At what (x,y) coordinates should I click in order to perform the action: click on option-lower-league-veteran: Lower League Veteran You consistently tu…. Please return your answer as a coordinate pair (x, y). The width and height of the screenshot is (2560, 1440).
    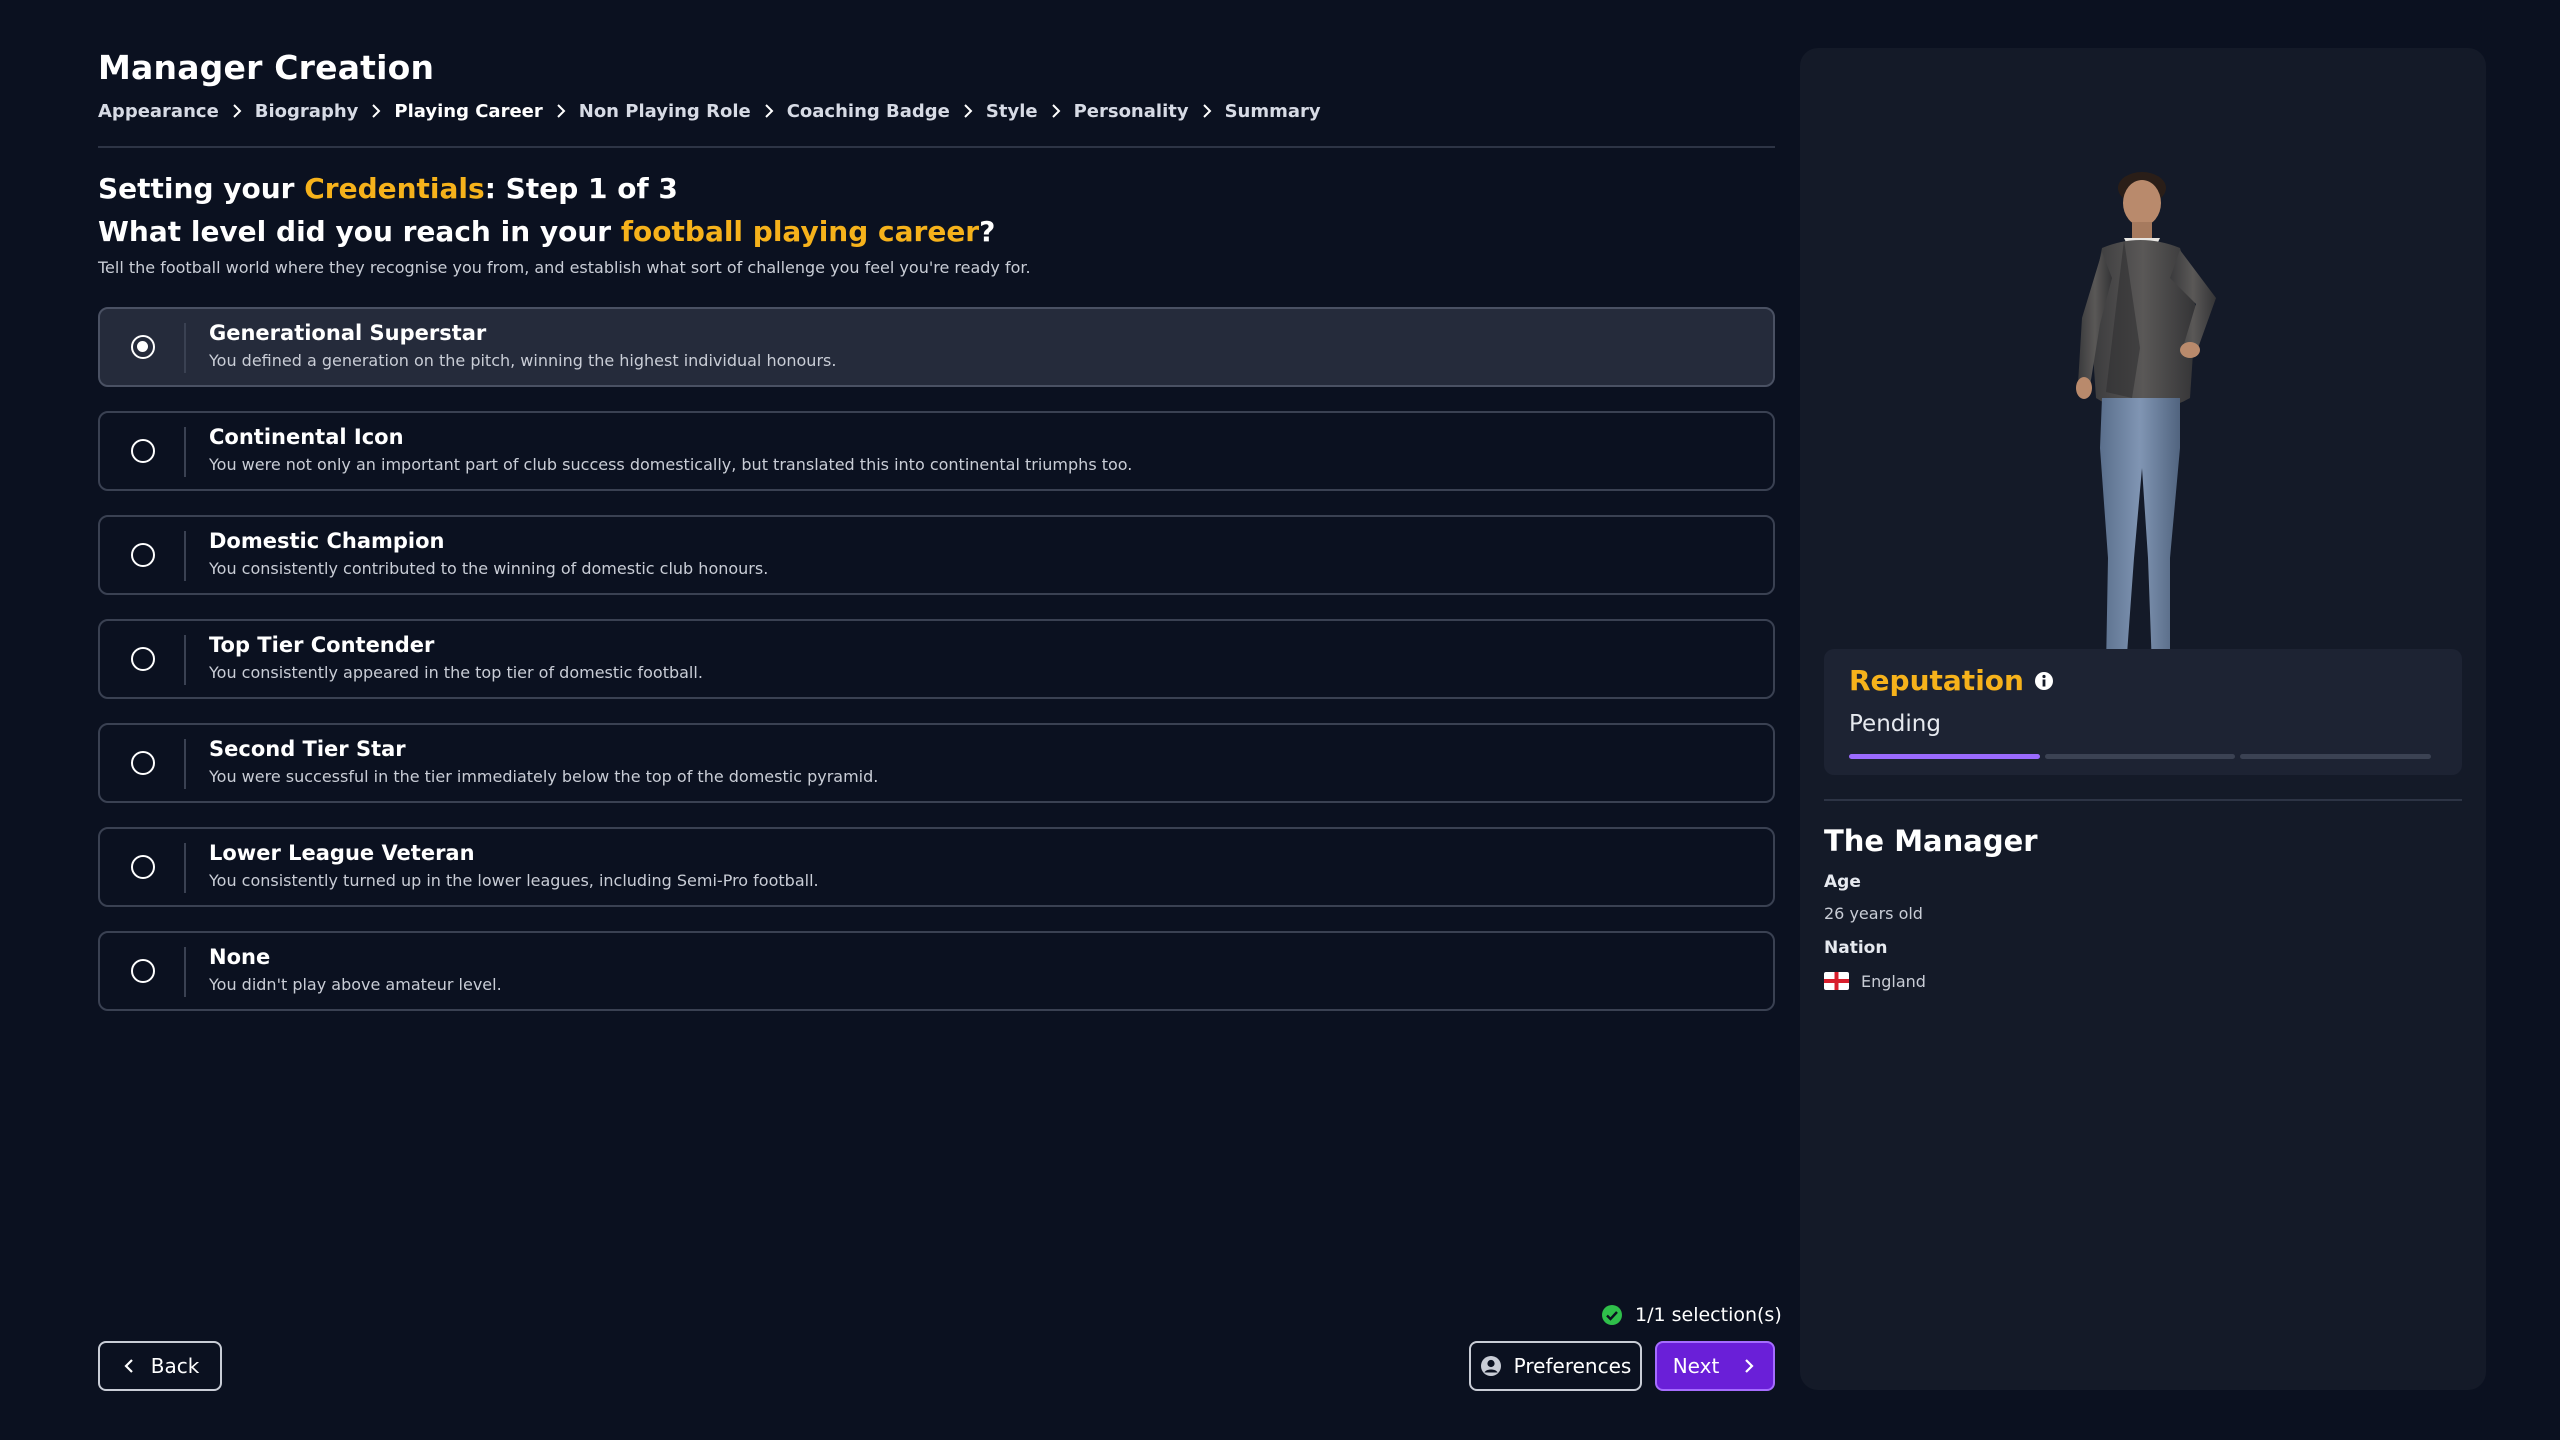
    Looking at the image, I should click on (936, 867).